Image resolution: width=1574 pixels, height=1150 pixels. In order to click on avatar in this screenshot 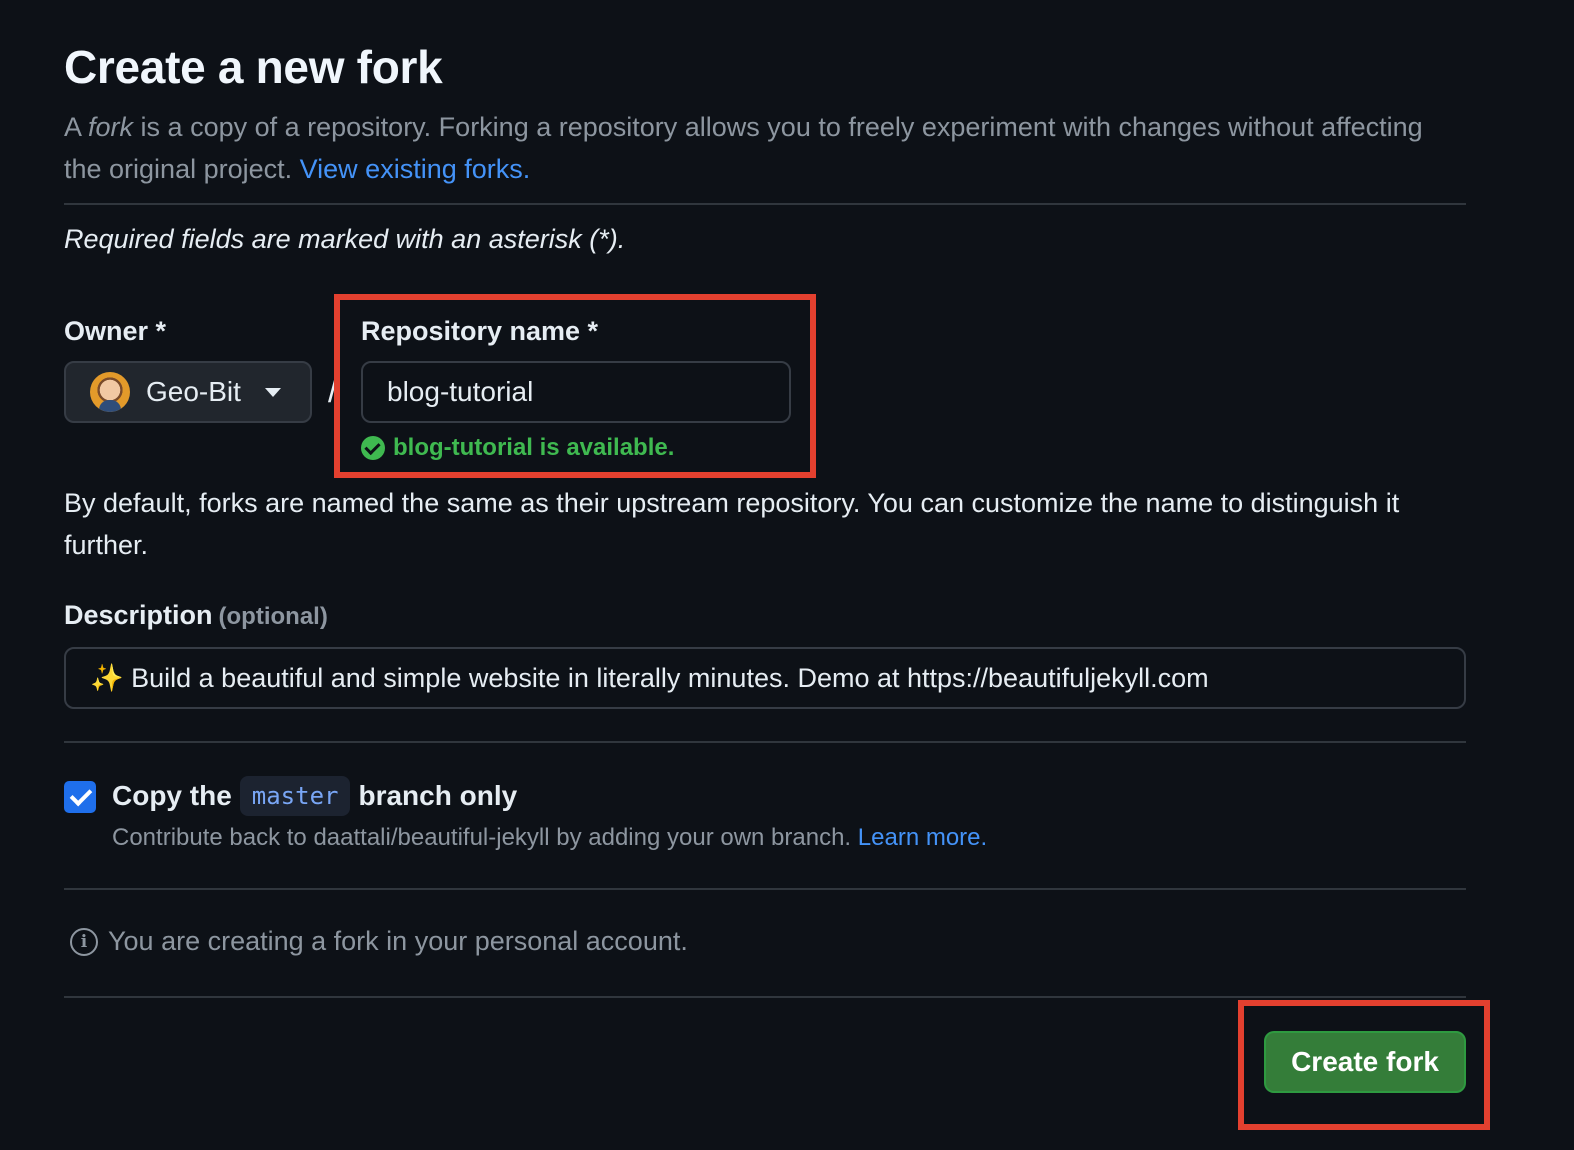, I will do `click(110, 392)`.